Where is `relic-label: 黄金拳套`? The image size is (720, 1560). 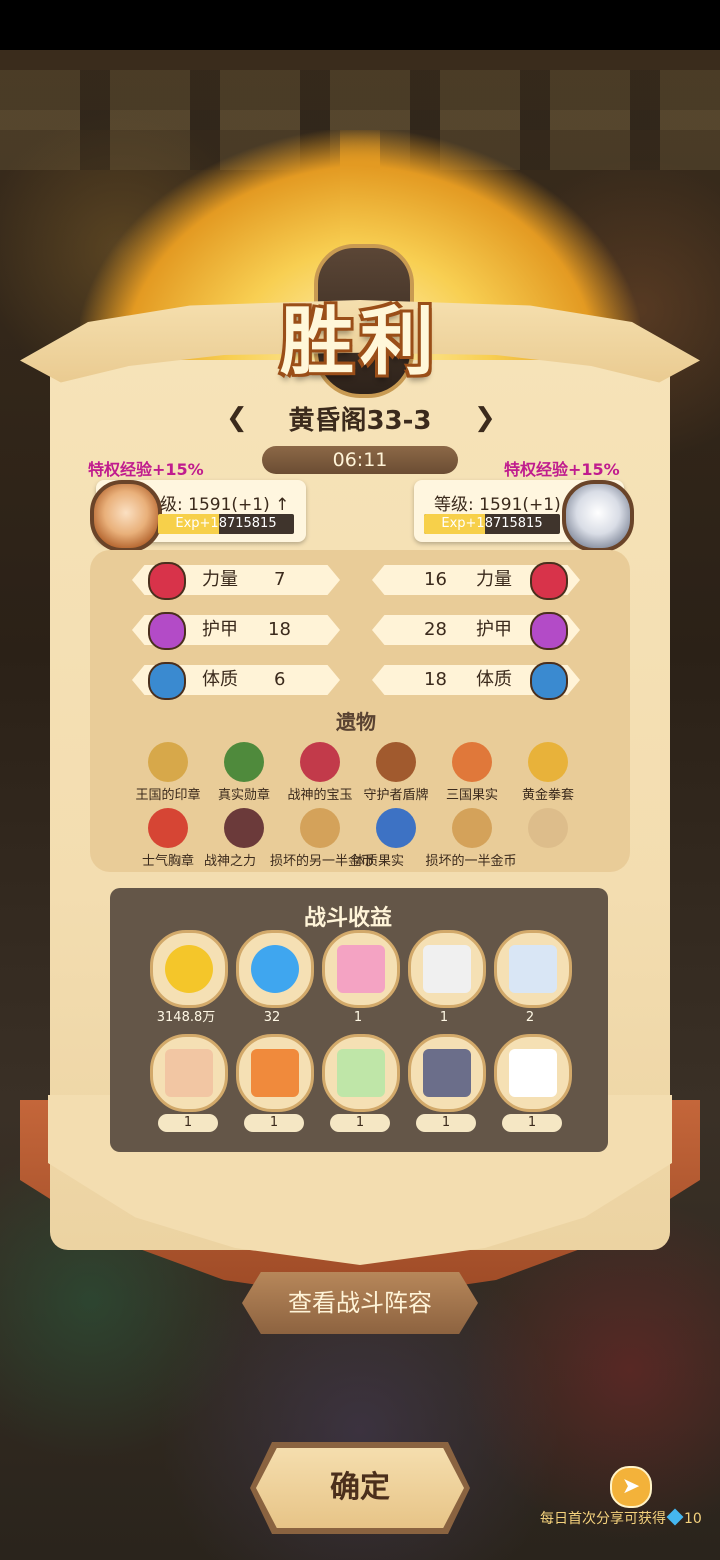
relic-label: 黄金拳套 is located at coordinates (547, 795).